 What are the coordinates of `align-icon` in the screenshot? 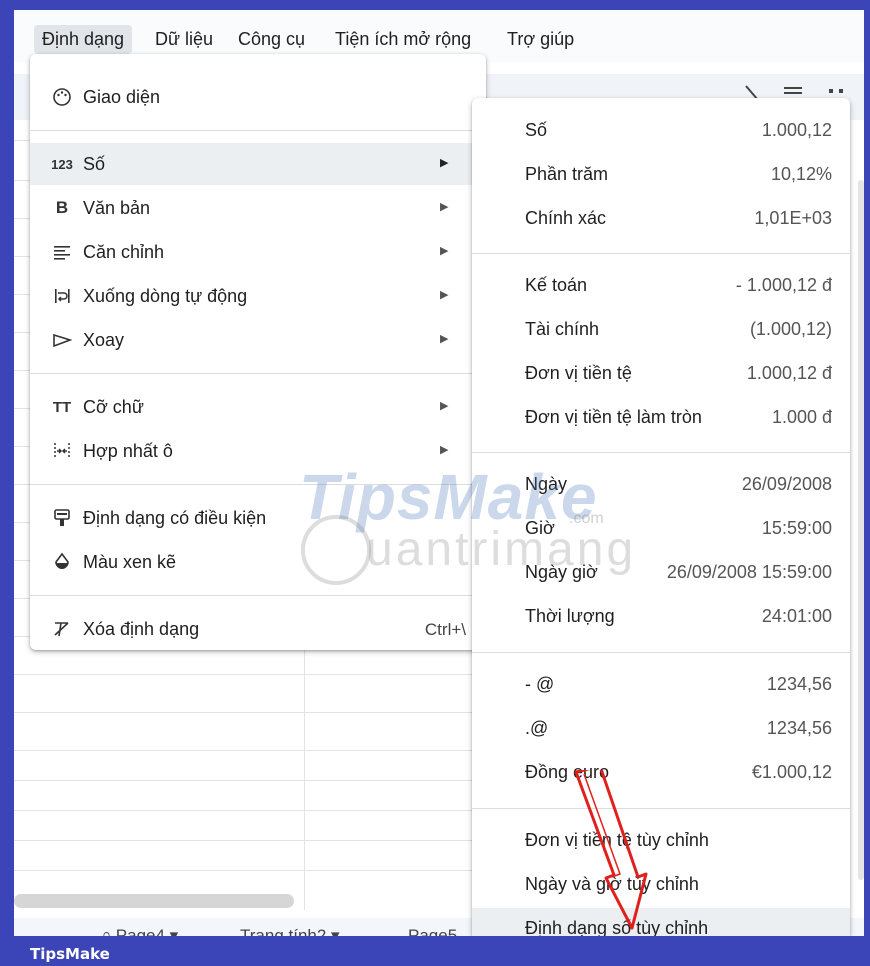 It's located at (62, 252).